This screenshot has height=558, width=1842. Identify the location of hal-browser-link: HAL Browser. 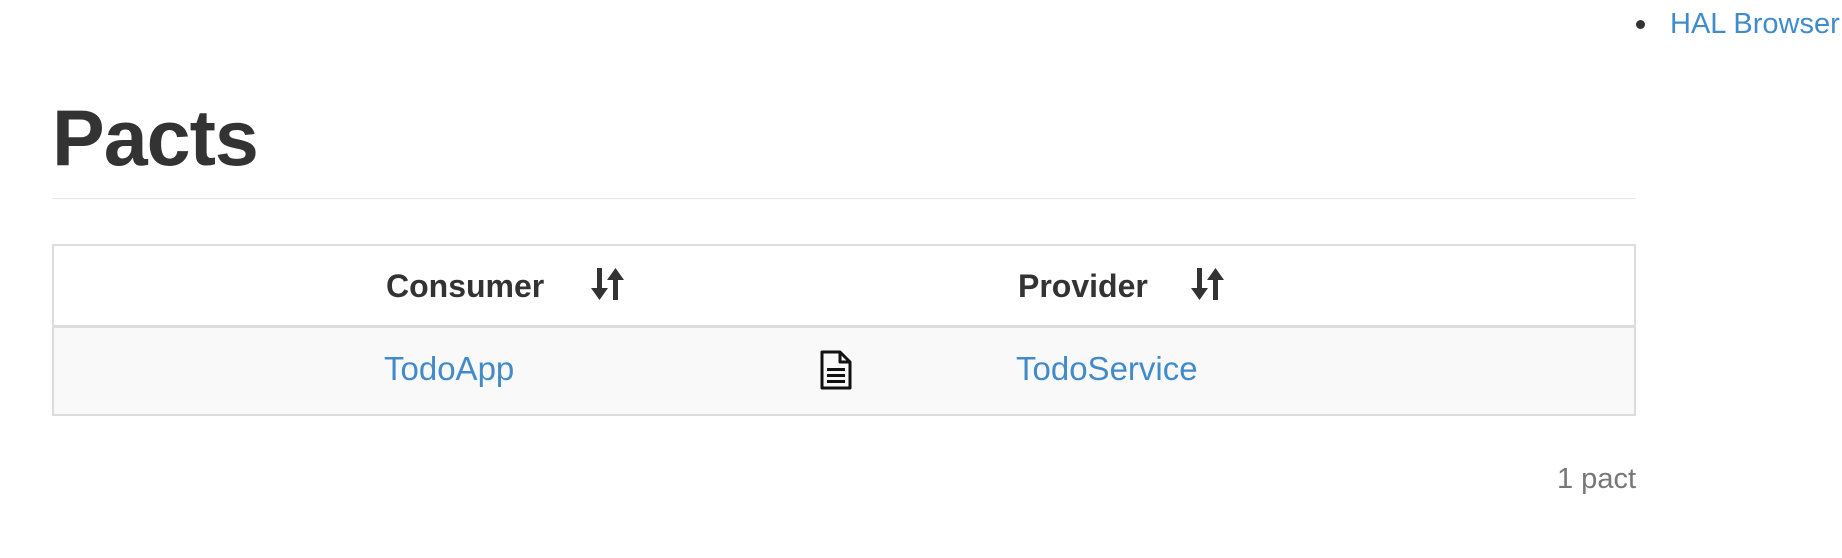
(1755, 24).